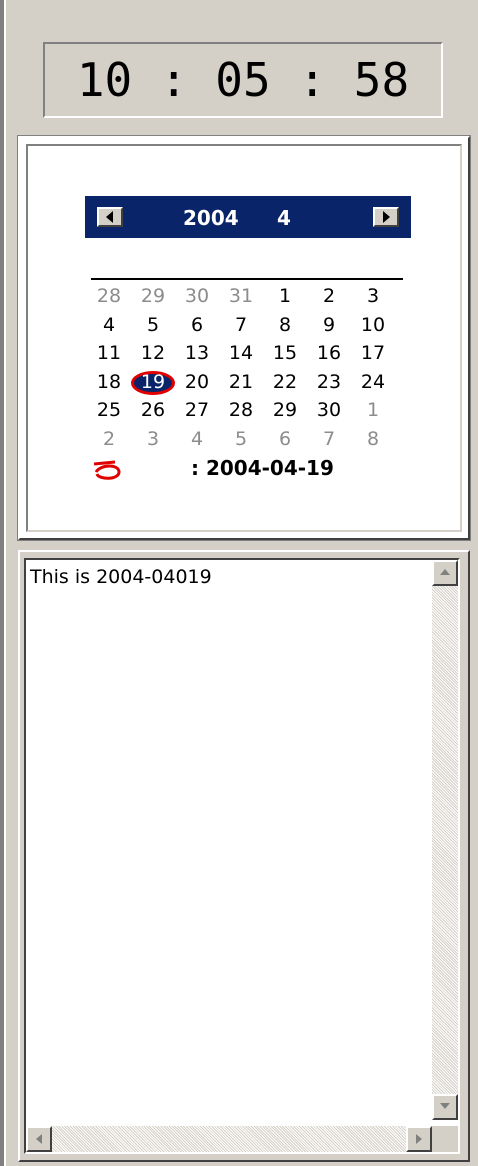 The height and width of the screenshot is (1166, 478). What do you see at coordinates (329, 382) in the screenshot?
I see `calendar-day: 23` at bounding box center [329, 382].